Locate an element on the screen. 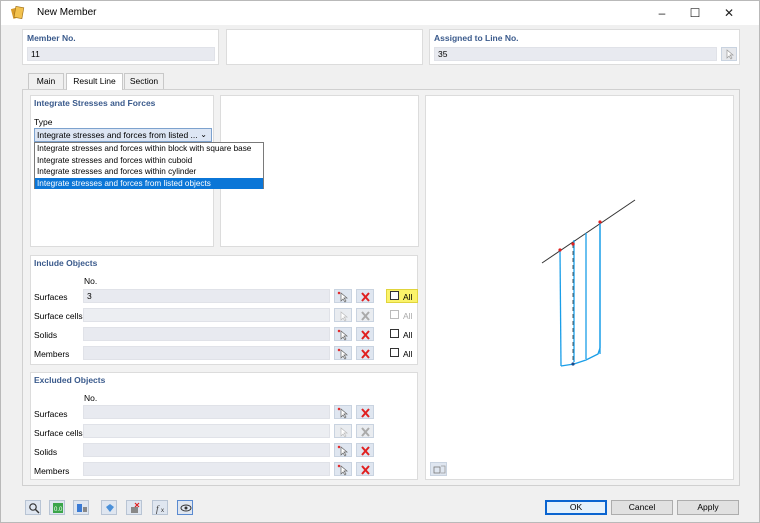 The height and width of the screenshot is (523, 760). include-no-header: No. is located at coordinates (91, 281).